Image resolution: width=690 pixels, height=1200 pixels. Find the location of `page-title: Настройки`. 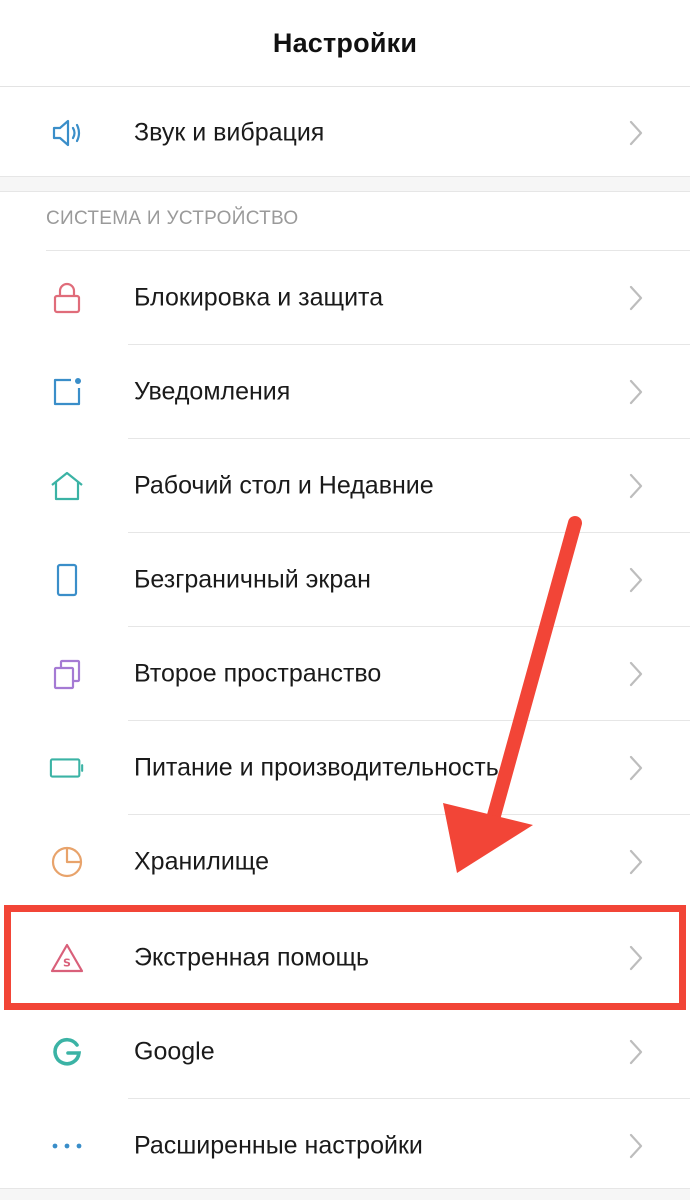

page-title: Настройки is located at coordinates (345, 42).